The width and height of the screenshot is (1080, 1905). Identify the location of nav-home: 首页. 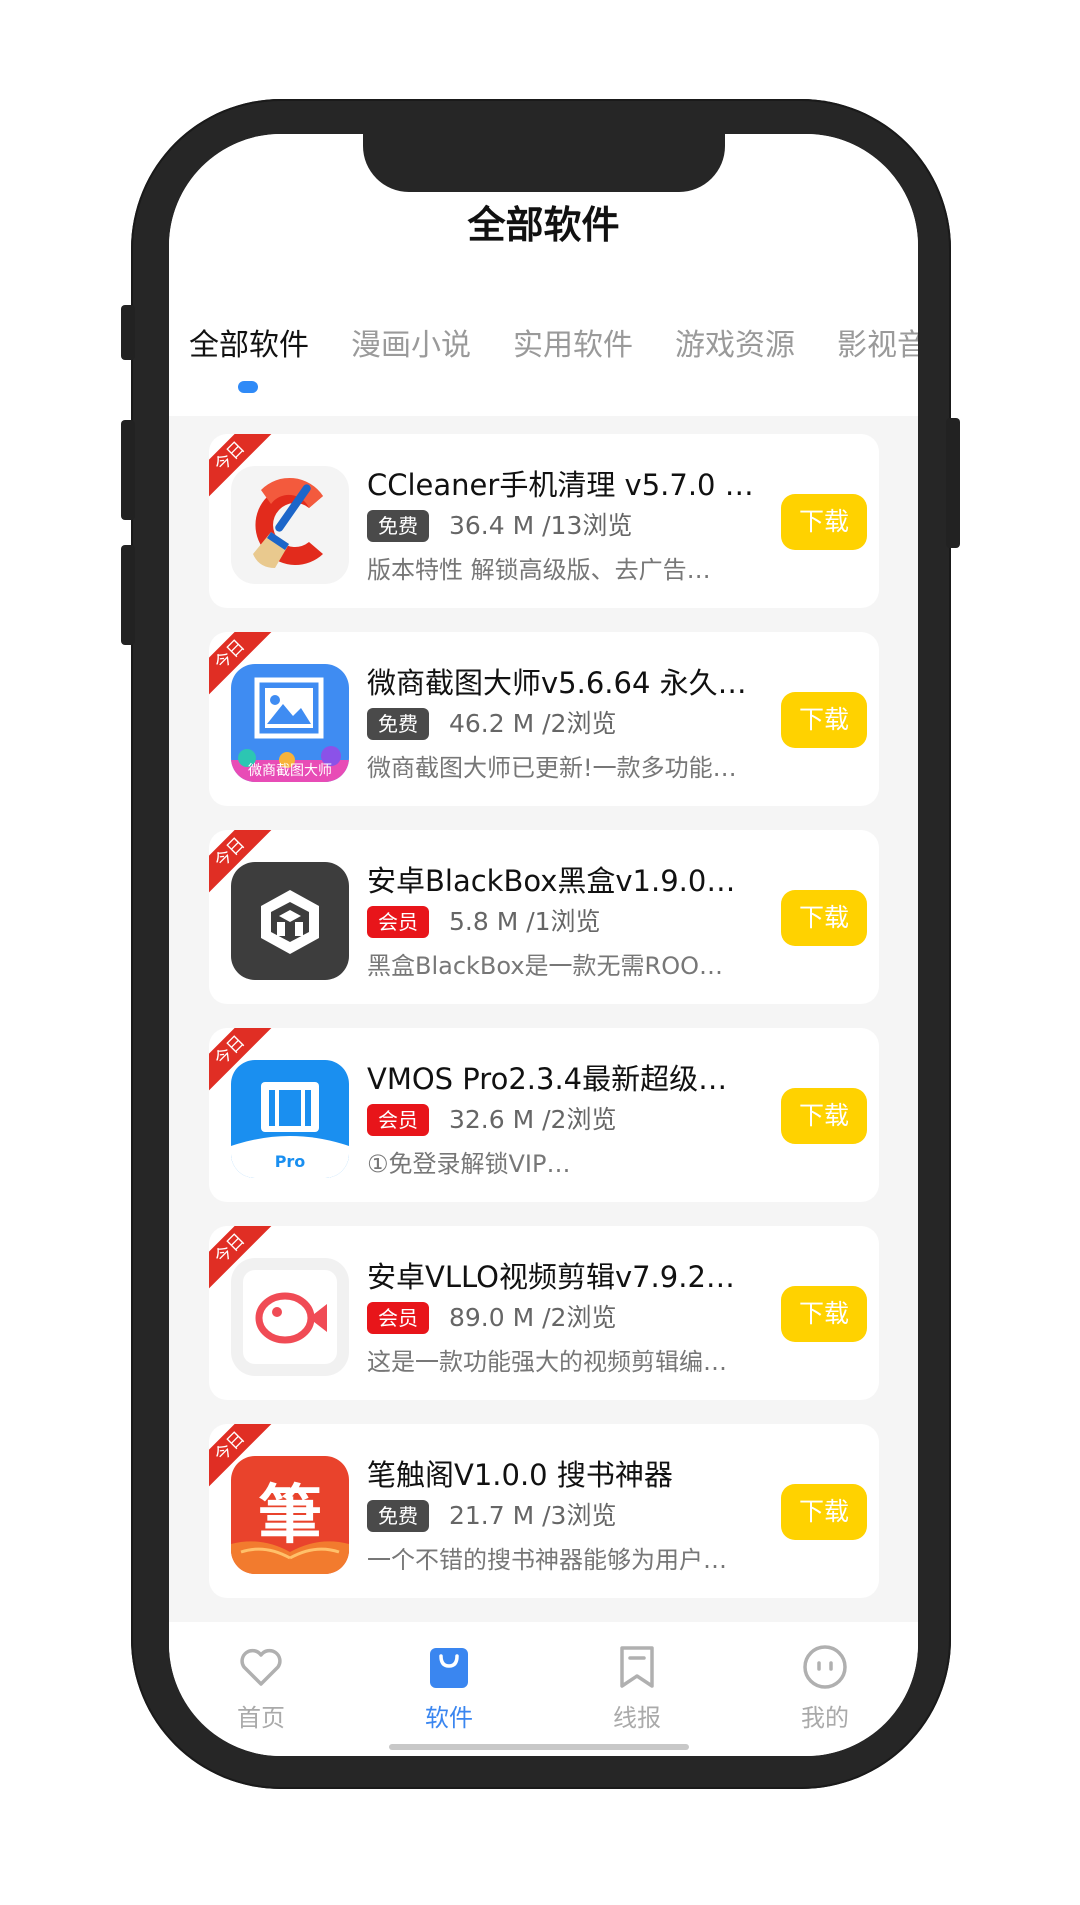
(261, 1687).